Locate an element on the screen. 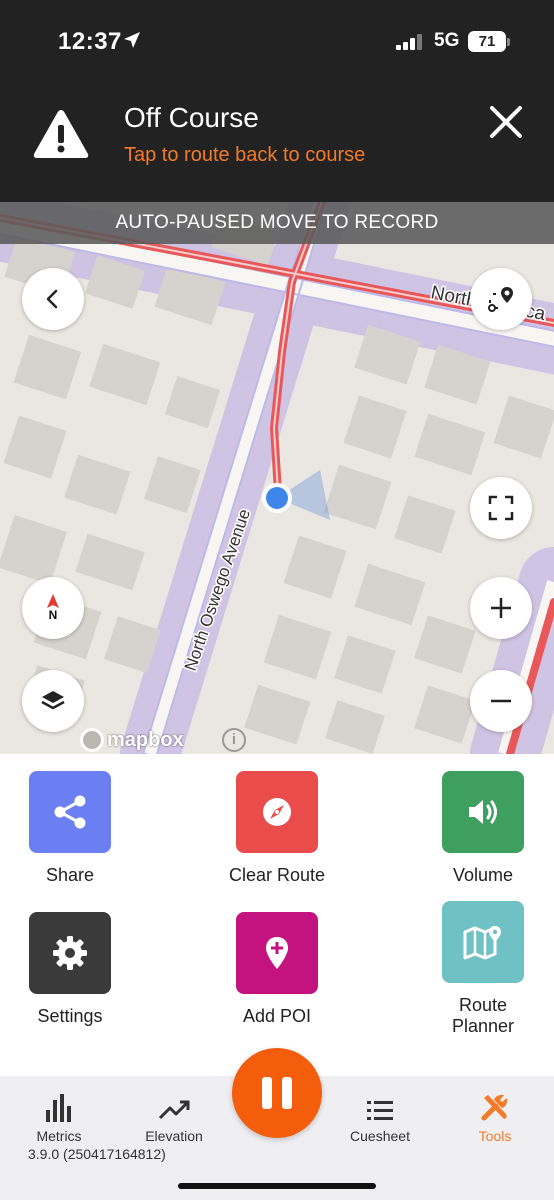 The image size is (554, 1200). route-planner-tool: Route Planner is located at coordinates (478, 969).